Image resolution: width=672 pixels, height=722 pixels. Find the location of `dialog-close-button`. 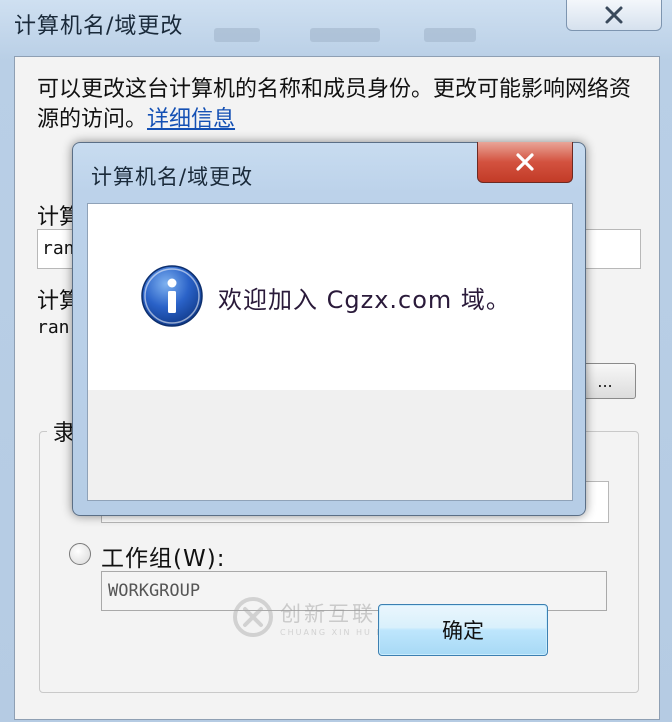

dialog-close-button is located at coordinates (525, 162).